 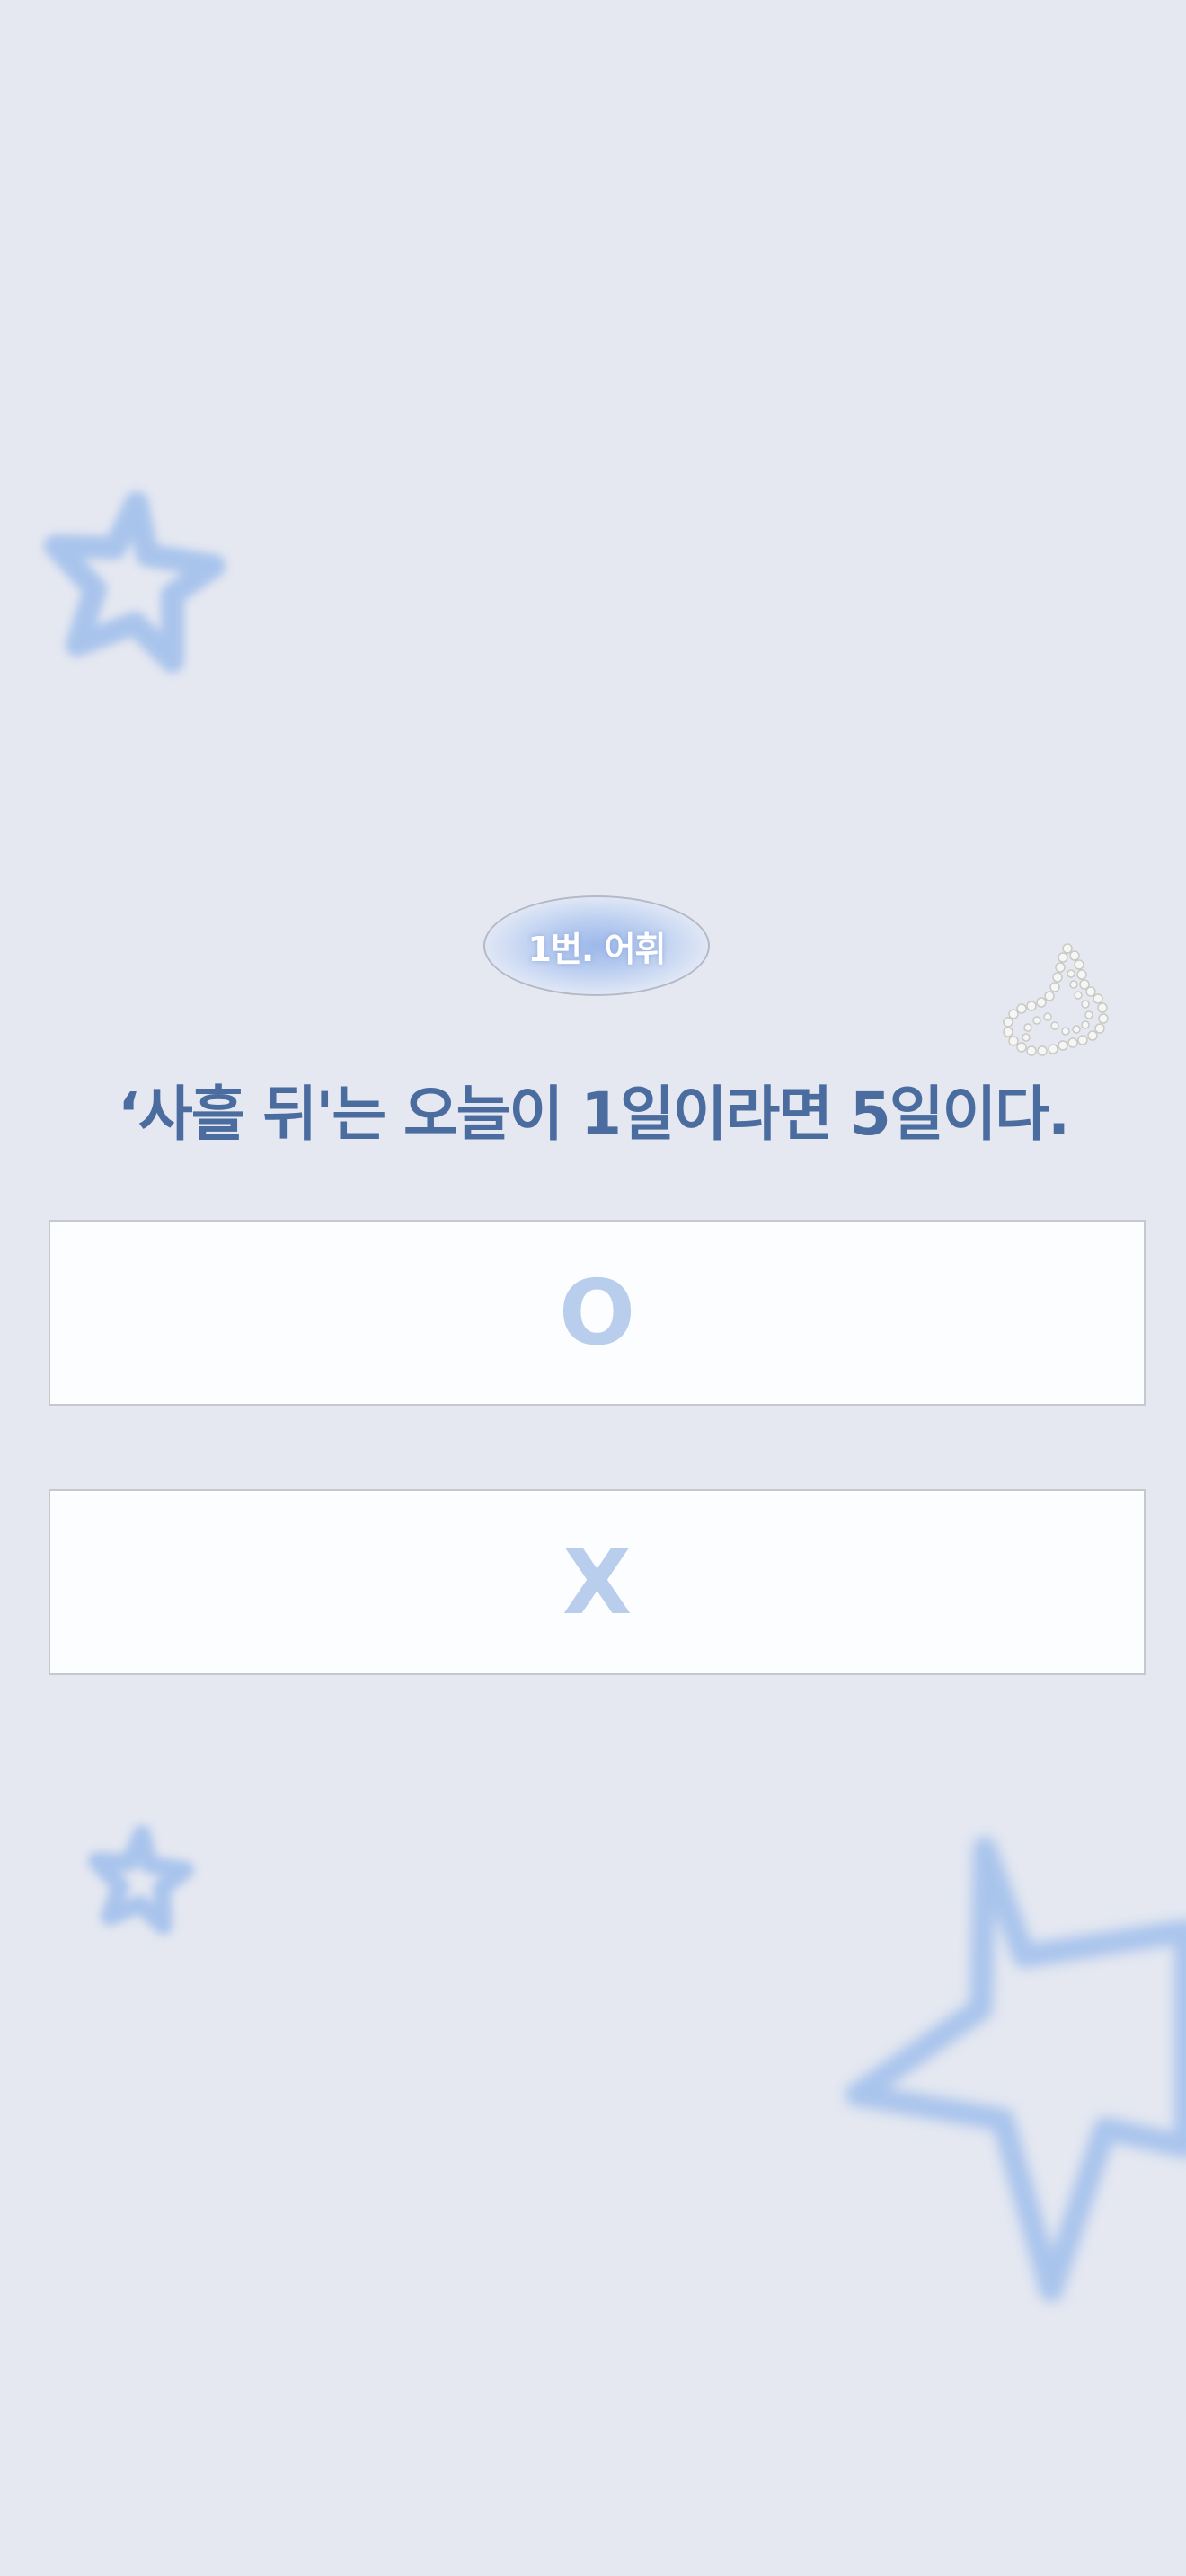 What do you see at coordinates (597, 949) in the screenshot?
I see `question-number-label: 1번. 어휘` at bounding box center [597, 949].